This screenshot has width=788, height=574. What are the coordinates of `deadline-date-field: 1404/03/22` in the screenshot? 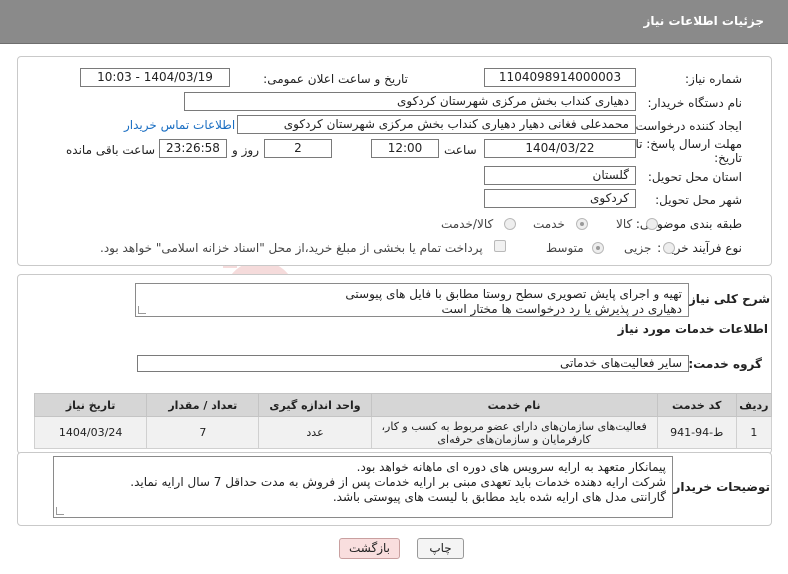 It's located at (560, 148).